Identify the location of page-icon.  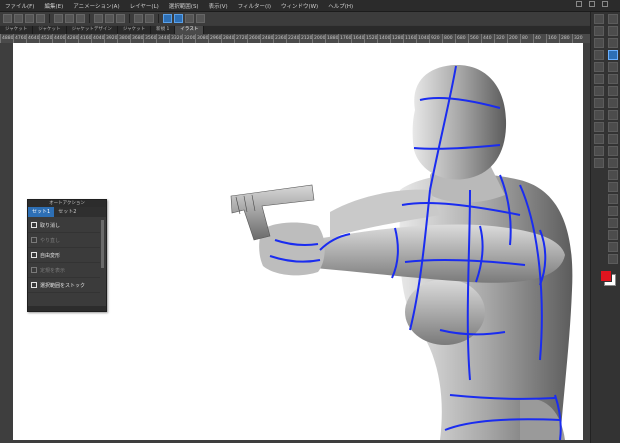
(599, 55).